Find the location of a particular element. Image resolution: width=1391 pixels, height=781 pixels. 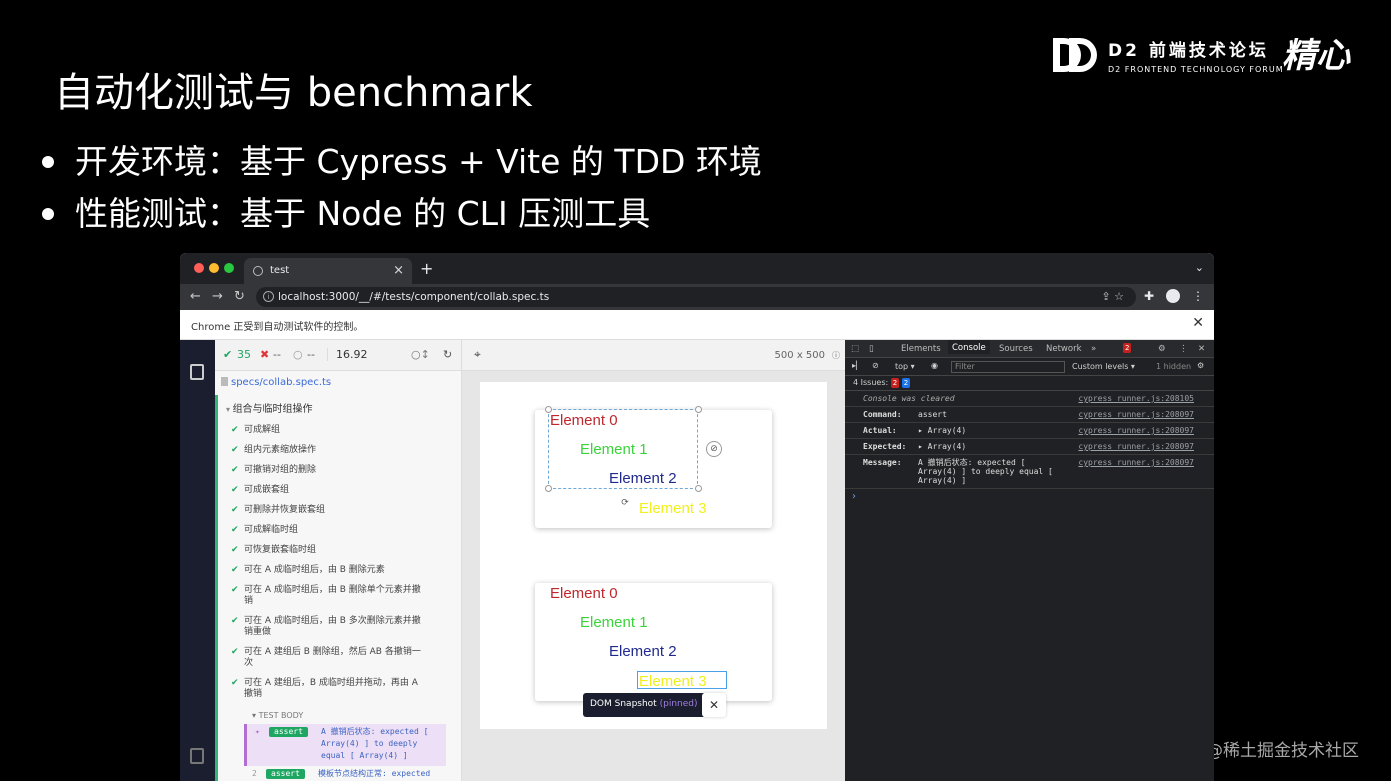

context-select: top ▾ is located at coordinates (905, 366).